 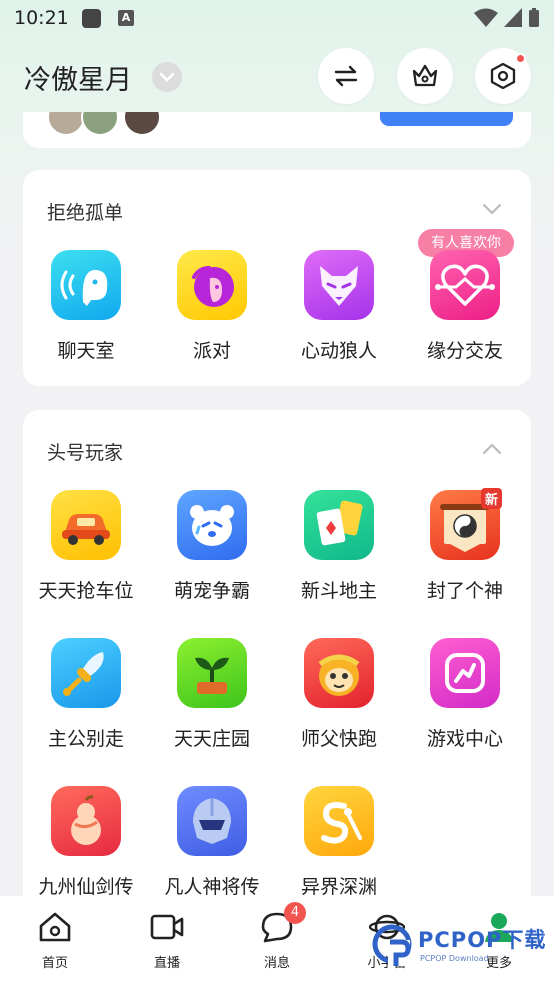 I want to click on abyss-icon, so click(x=339, y=821).